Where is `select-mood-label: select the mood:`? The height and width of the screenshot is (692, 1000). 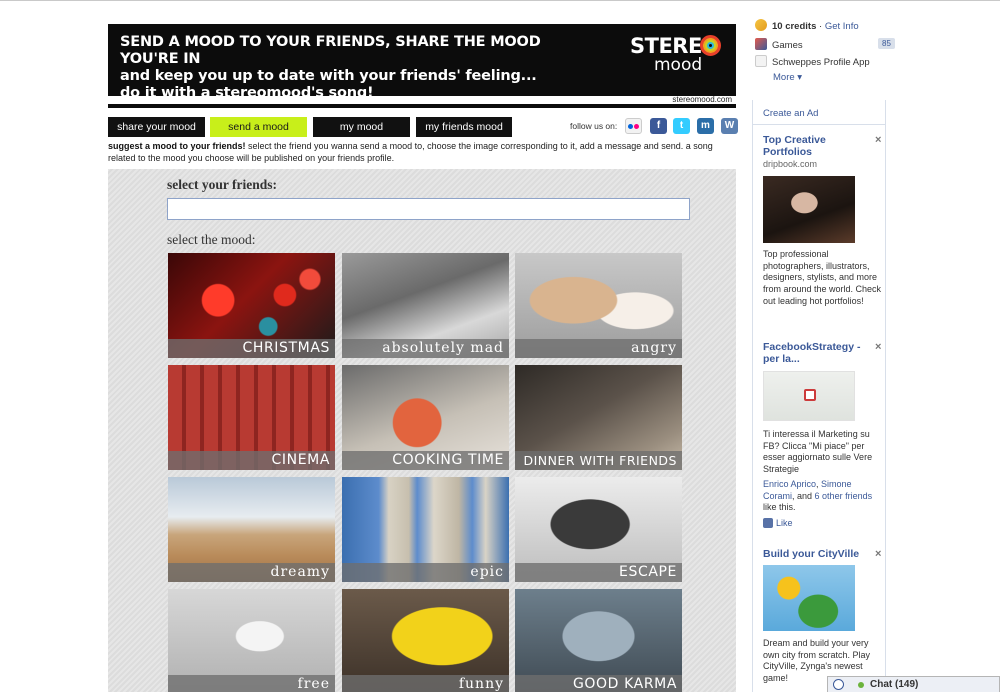
select-mood-label: select the mood: is located at coordinates (211, 239).